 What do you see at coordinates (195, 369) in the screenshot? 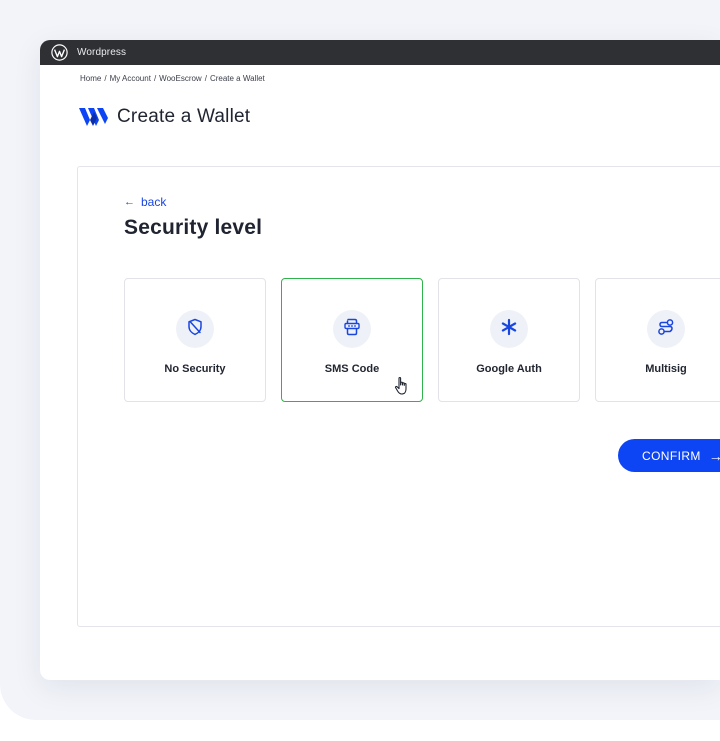
I see `option-label: No Security` at bounding box center [195, 369].